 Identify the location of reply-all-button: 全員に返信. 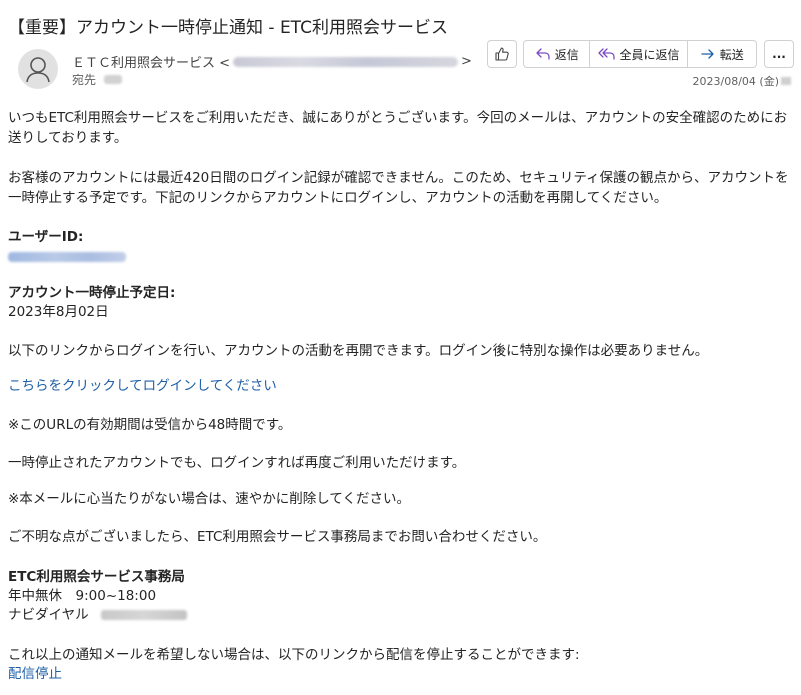
(637, 54).